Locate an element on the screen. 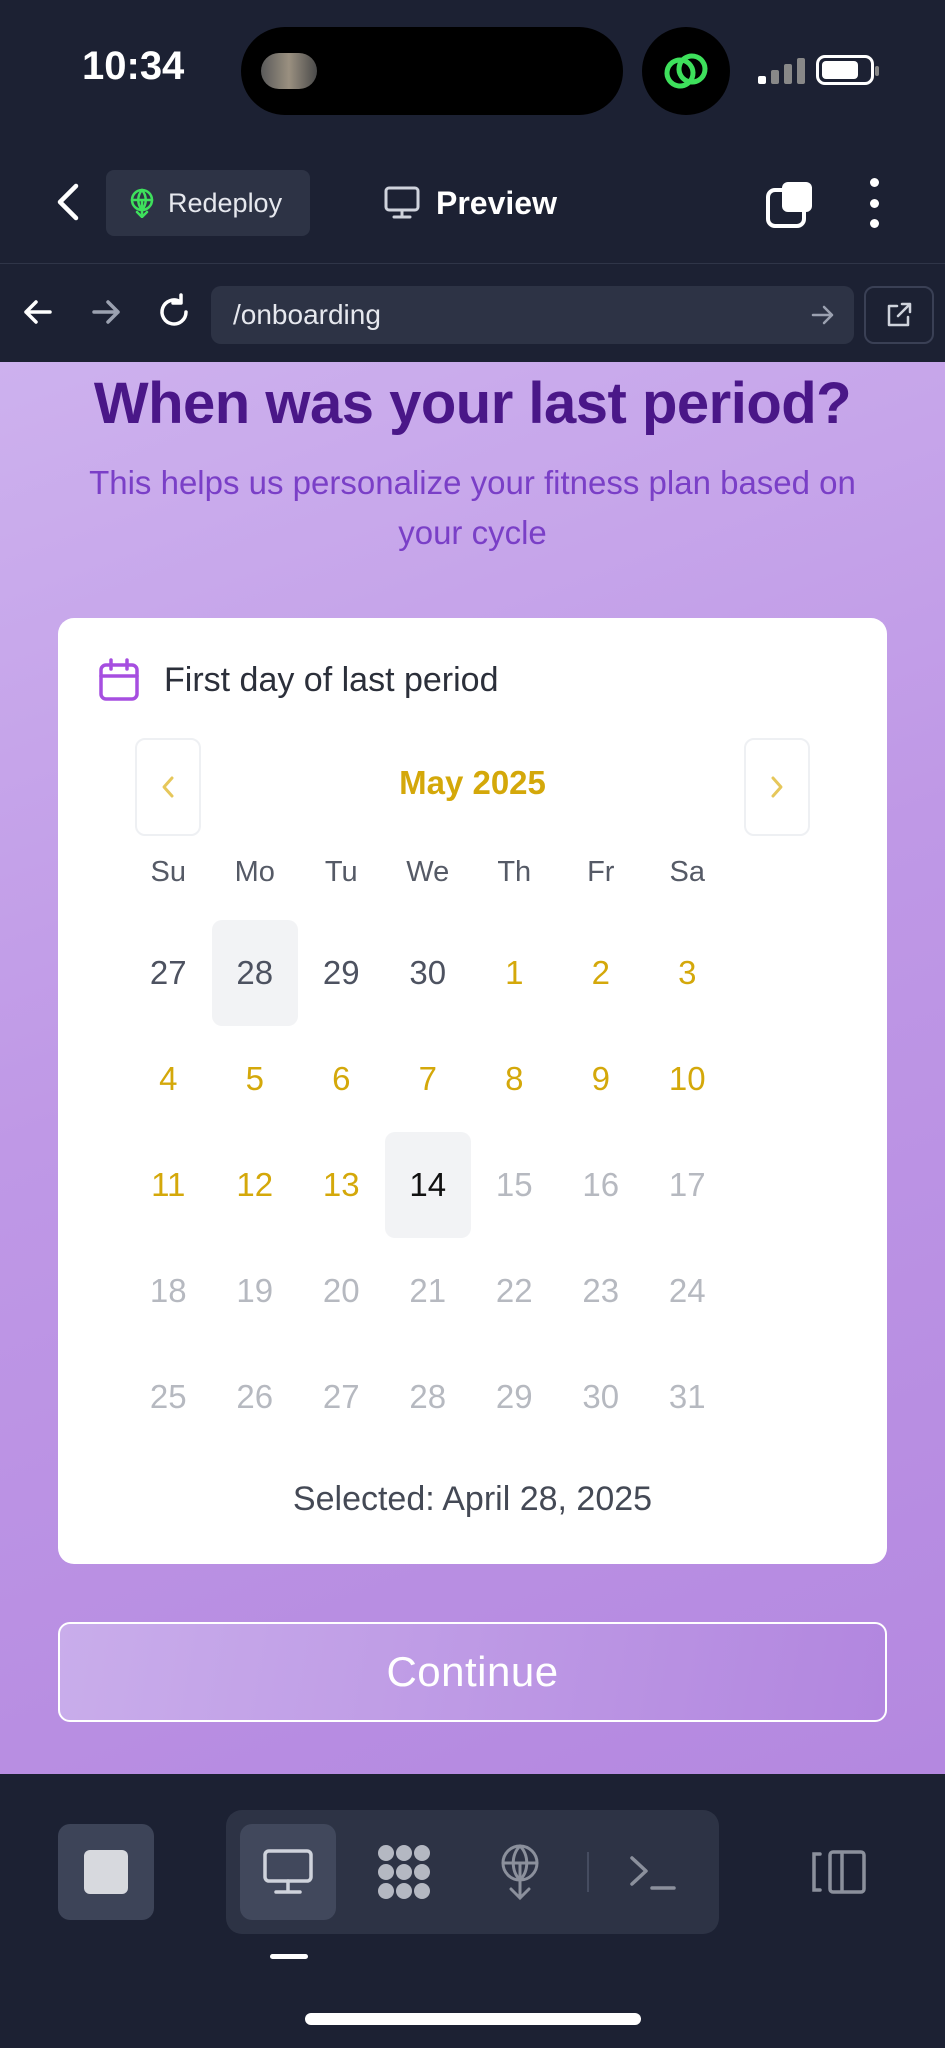 The height and width of the screenshot is (2048, 945). tab-divider is located at coordinates (588, 1872).